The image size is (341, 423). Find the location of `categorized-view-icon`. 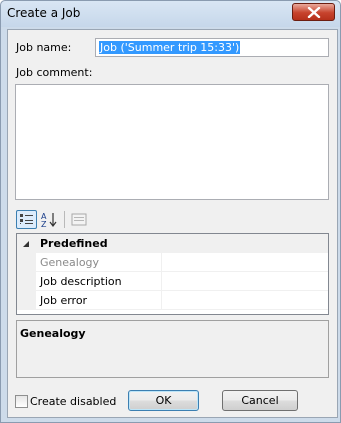

categorized-view-icon is located at coordinates (26, 222).